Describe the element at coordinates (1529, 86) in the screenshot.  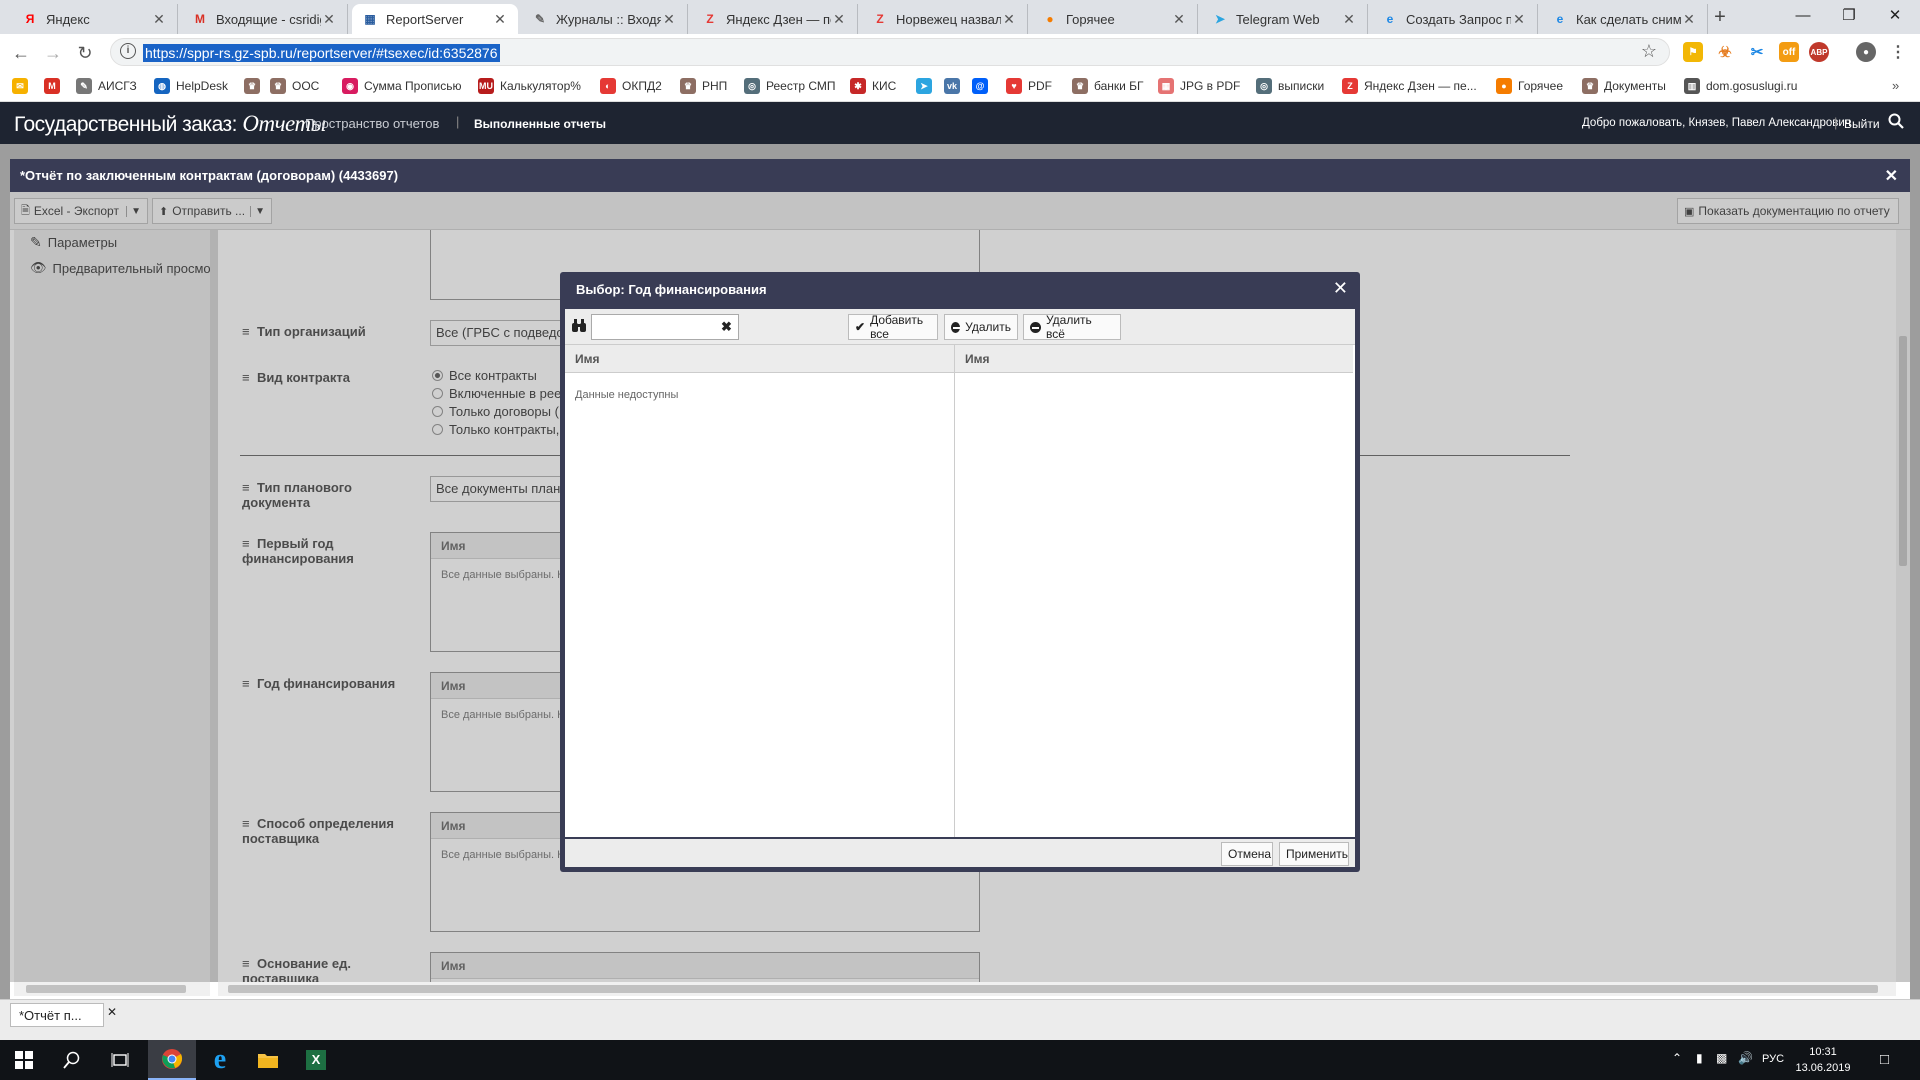
I see `bookmark-item: ● Горячее` at that location.